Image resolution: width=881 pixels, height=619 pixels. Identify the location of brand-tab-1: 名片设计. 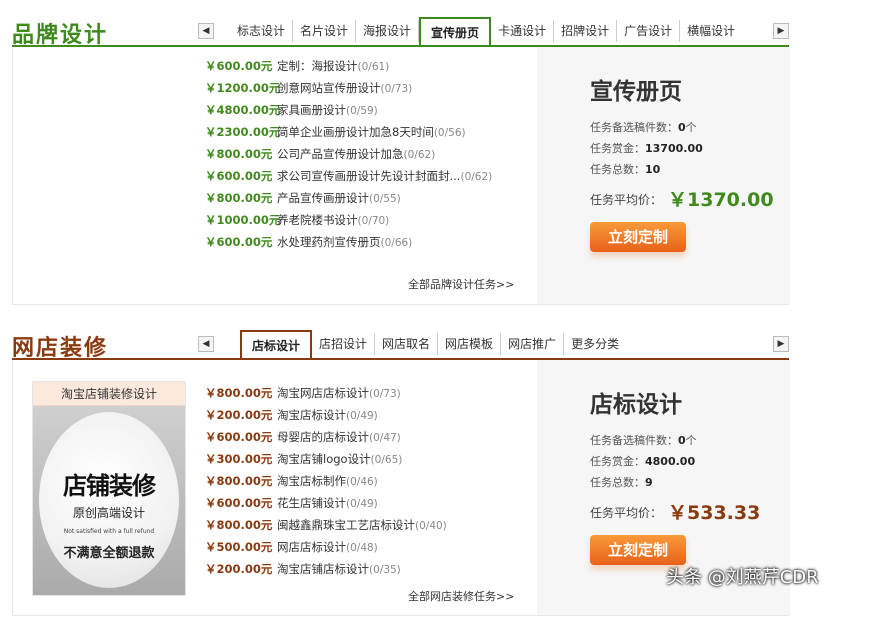
(325, 31).